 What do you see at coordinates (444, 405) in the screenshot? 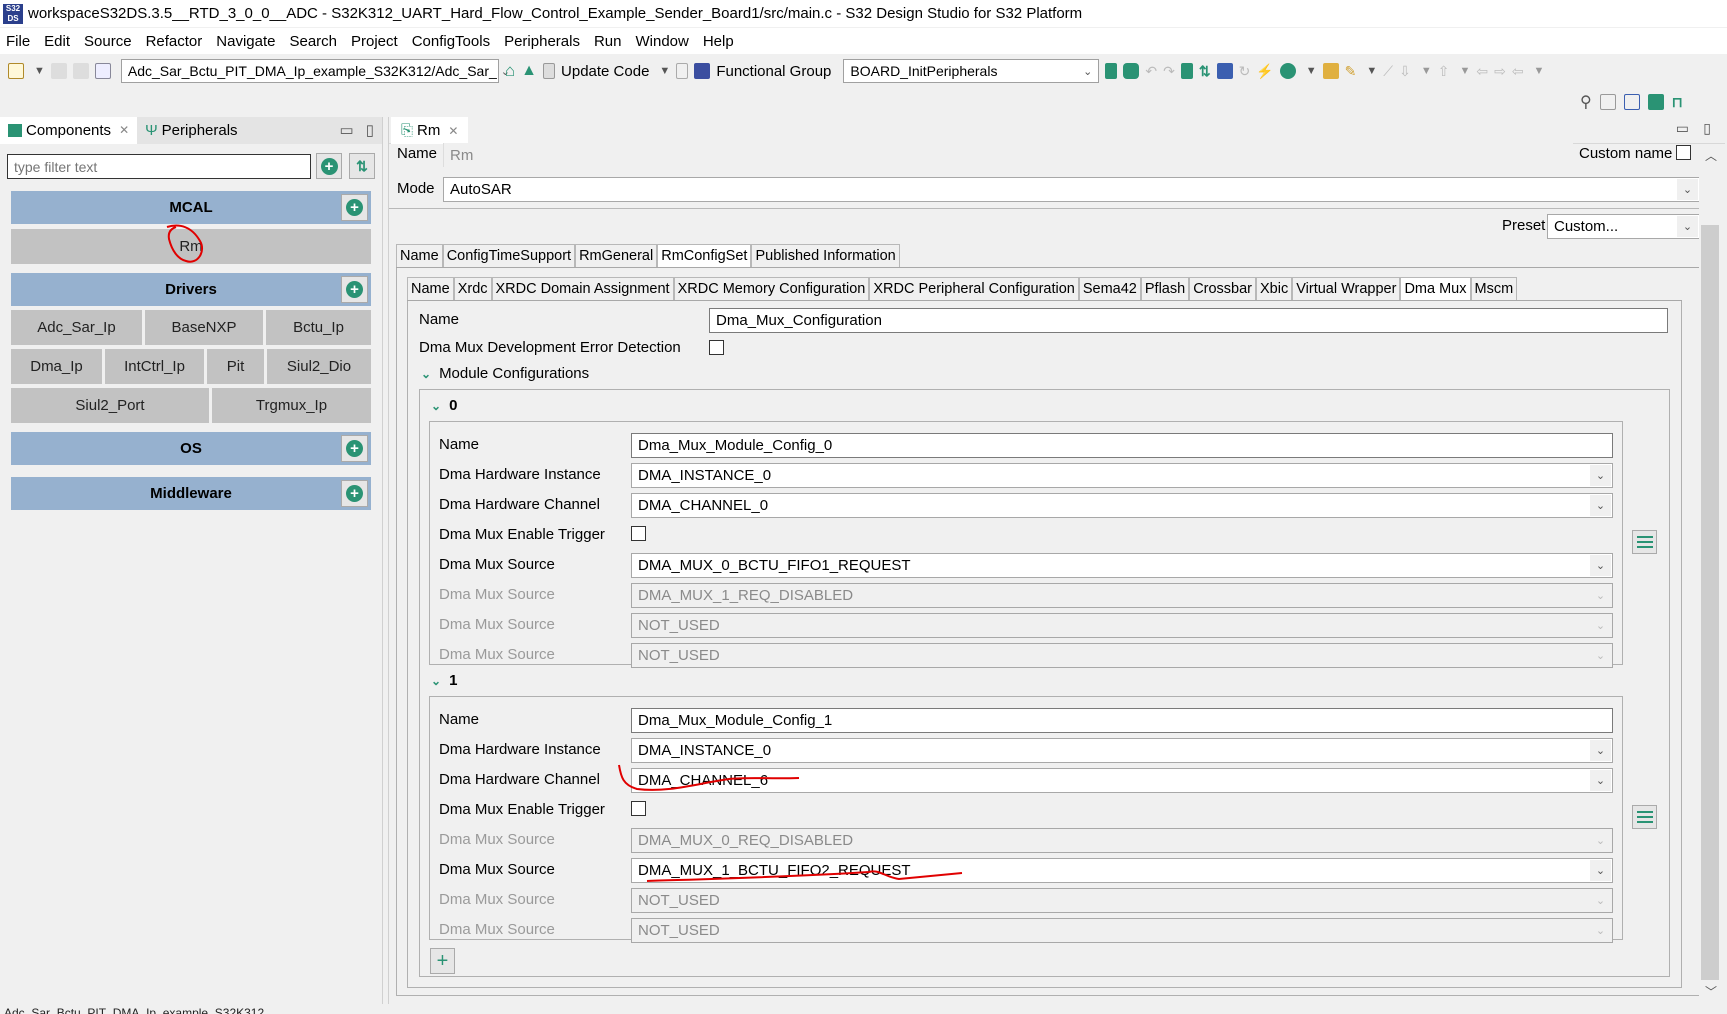
I see `module-0-header: ⌄ 0` at bounding box center [444, 405].